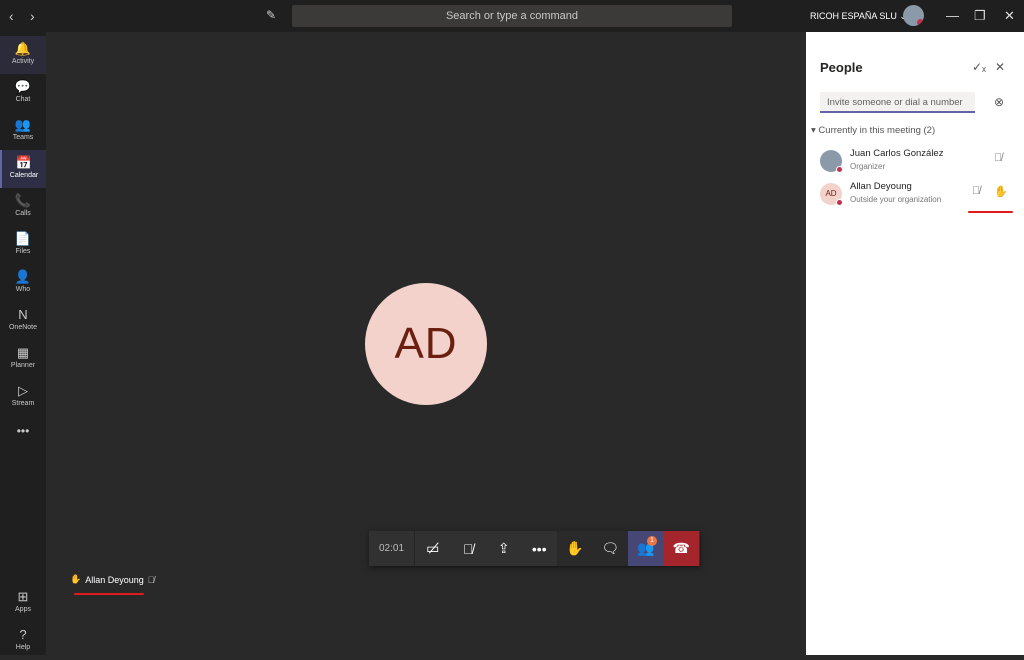 The height and width of the screenshot is (660, 1024). What do you see at coordinates (24, 162) in the screenshot?
I see `calendar-icon: 📅` at bounding box center [24, 162].